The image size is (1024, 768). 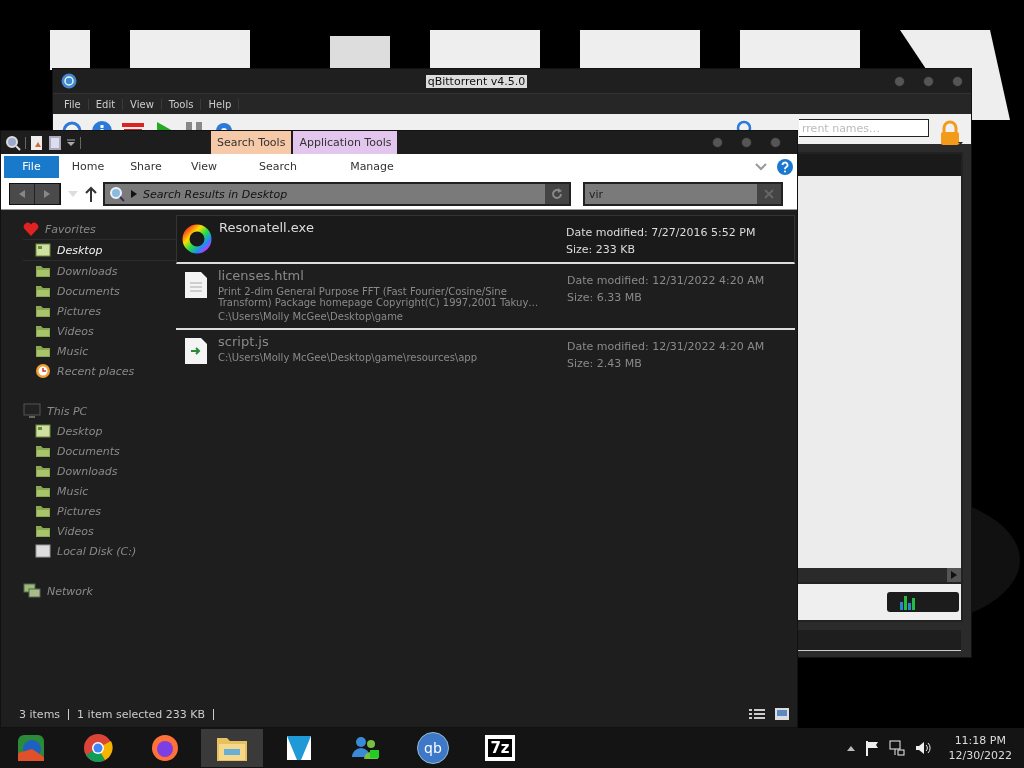 What do you see at coordinates (106, 104) in the screenshot?
I see `menu-item: Edit` at bounding box center [106, 104].